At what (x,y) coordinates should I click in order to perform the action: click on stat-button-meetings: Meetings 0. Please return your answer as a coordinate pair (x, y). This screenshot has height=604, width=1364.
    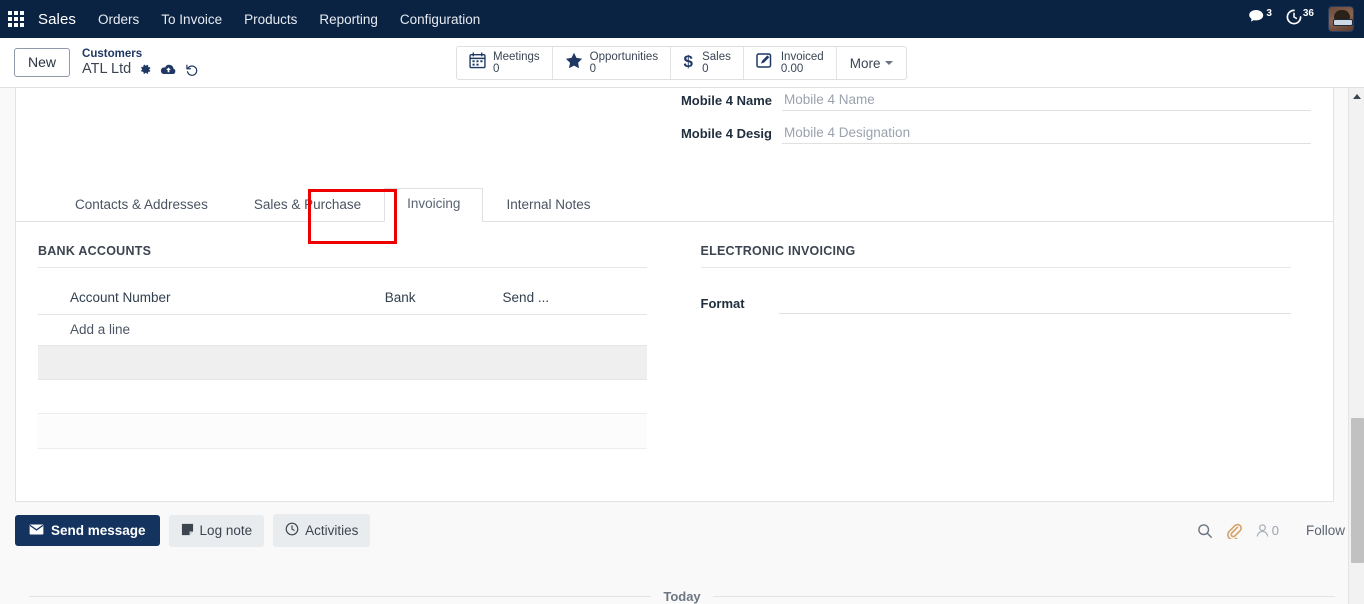
    Looking at the image, I should click on (505, 63).